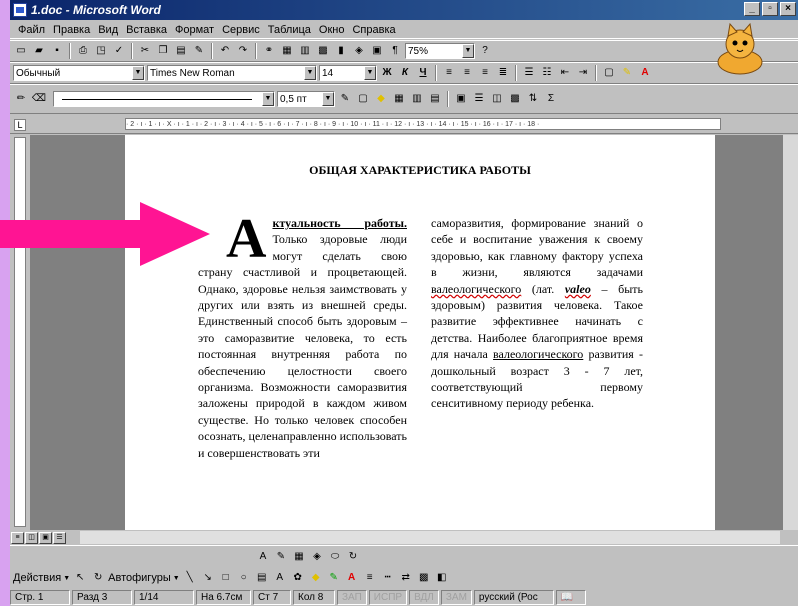 Image resolution: width=798 pixels, height=606 pixels. What do you see at coordinates (449, 73) in the screenshot?
I see `align-left-icon: ≡` at bounding box center [449, 73].